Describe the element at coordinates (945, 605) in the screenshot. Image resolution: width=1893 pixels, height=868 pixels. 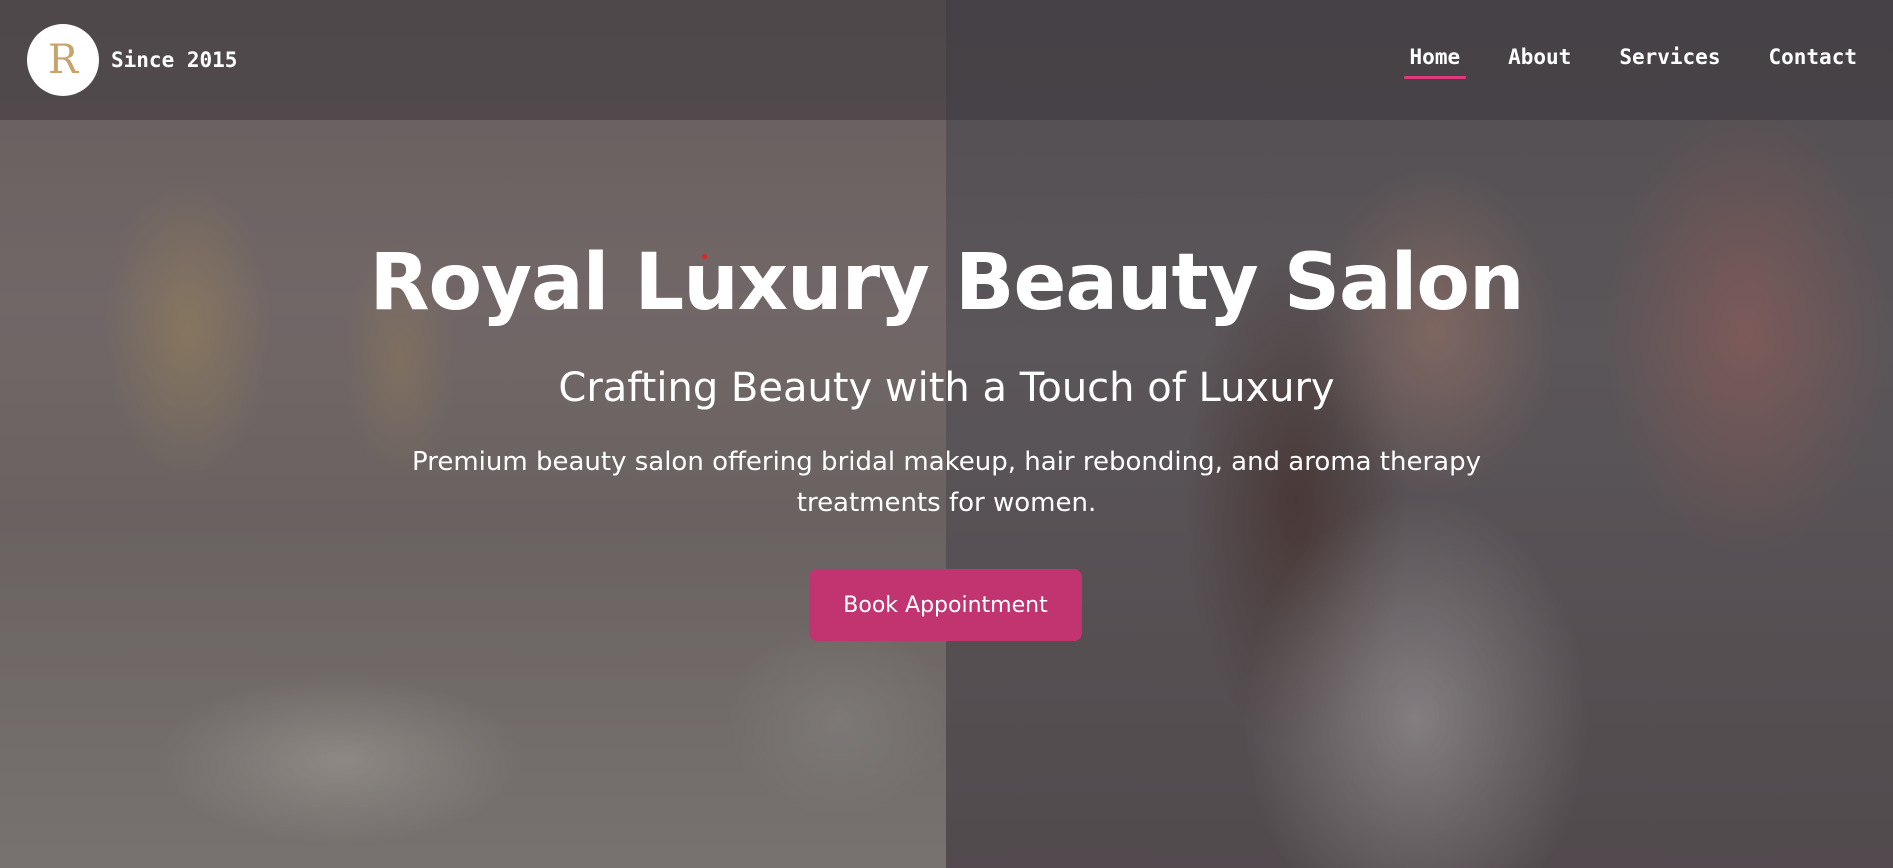
I see `book-appointment-button: Book Appointment` at that location.